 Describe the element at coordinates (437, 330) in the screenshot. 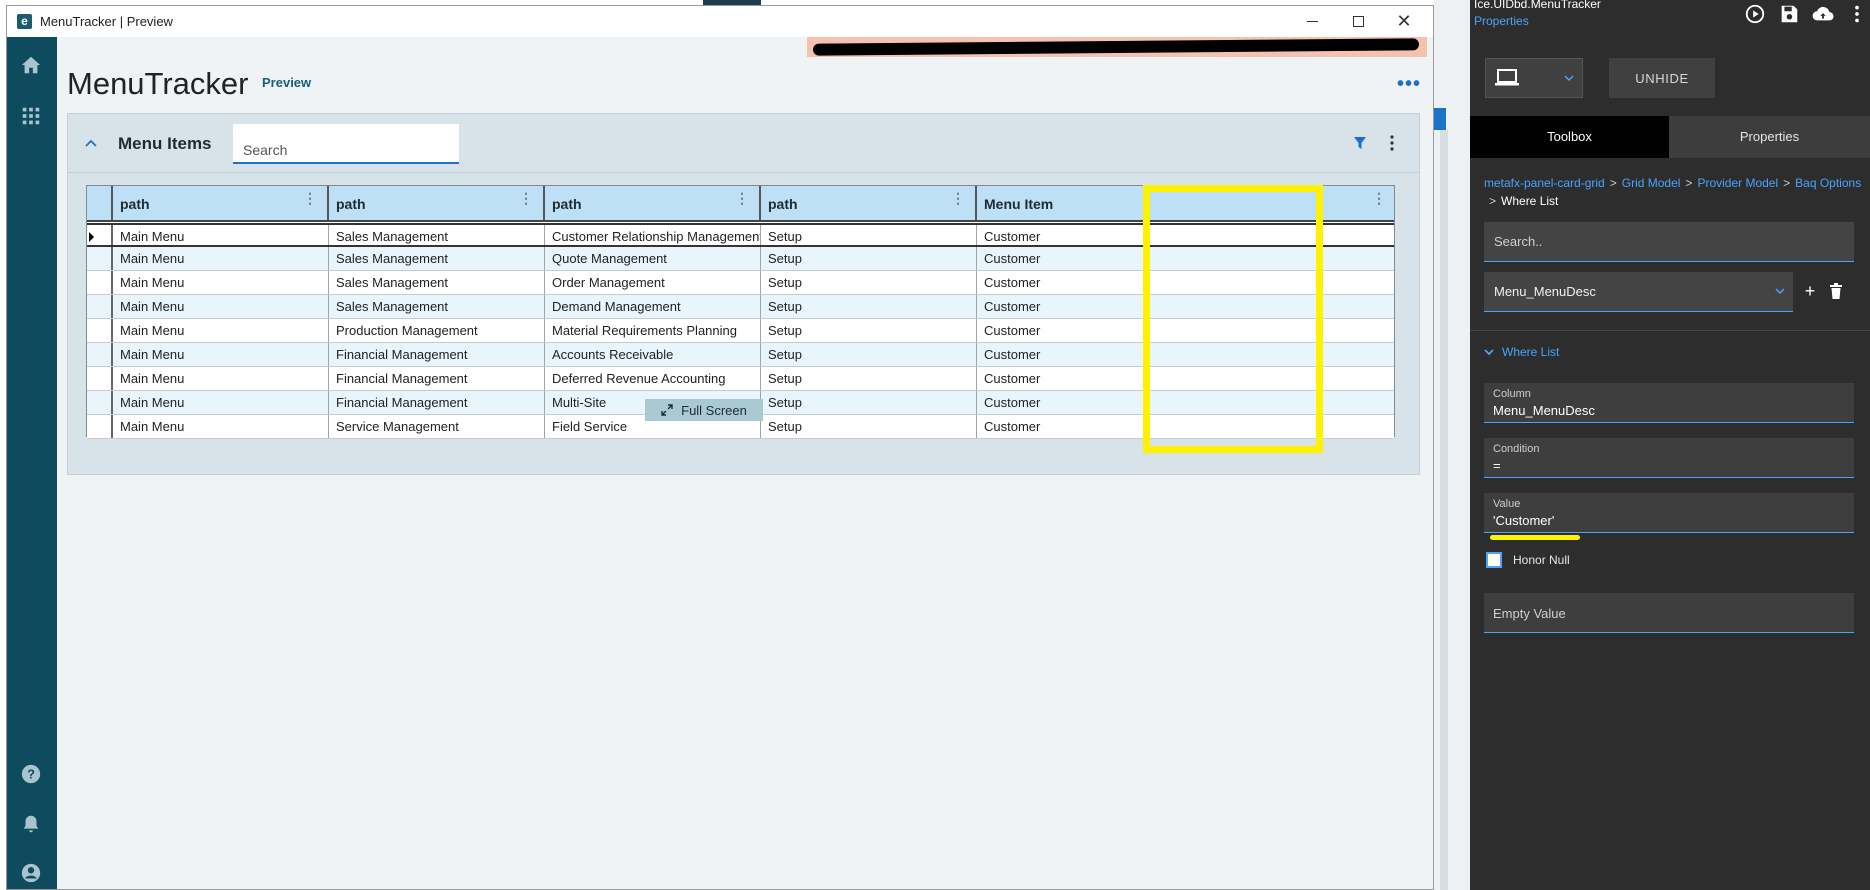

I see `table-cell: Production Management` at that location.